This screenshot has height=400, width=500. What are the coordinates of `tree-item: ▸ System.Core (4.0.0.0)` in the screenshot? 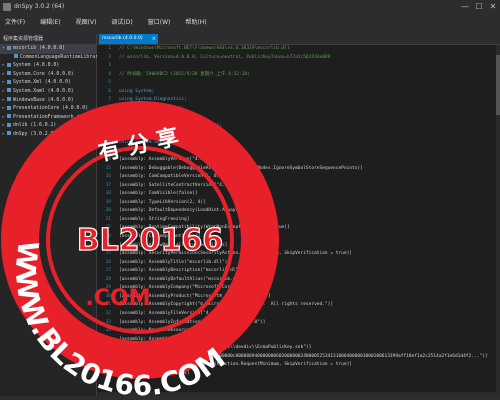 It's located at (48, 75).